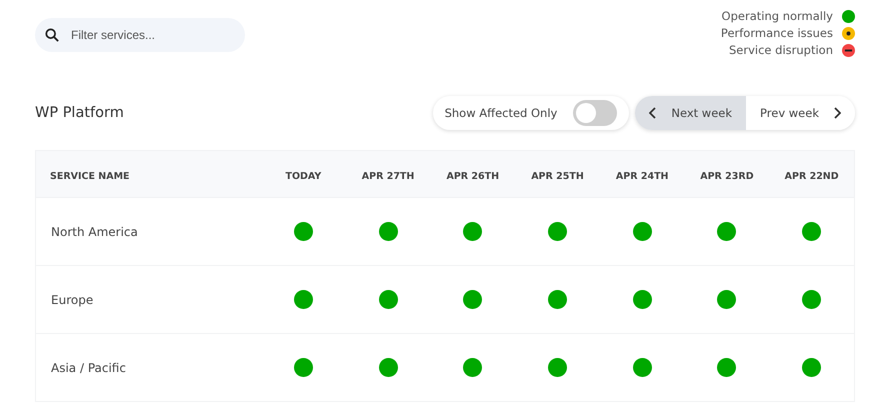 The height and width of the screenshot is (420, 884). What do you see at coordinates (595, 113) in the screenshot?
I see `toggle-switch` at bounding box center [595, 113].